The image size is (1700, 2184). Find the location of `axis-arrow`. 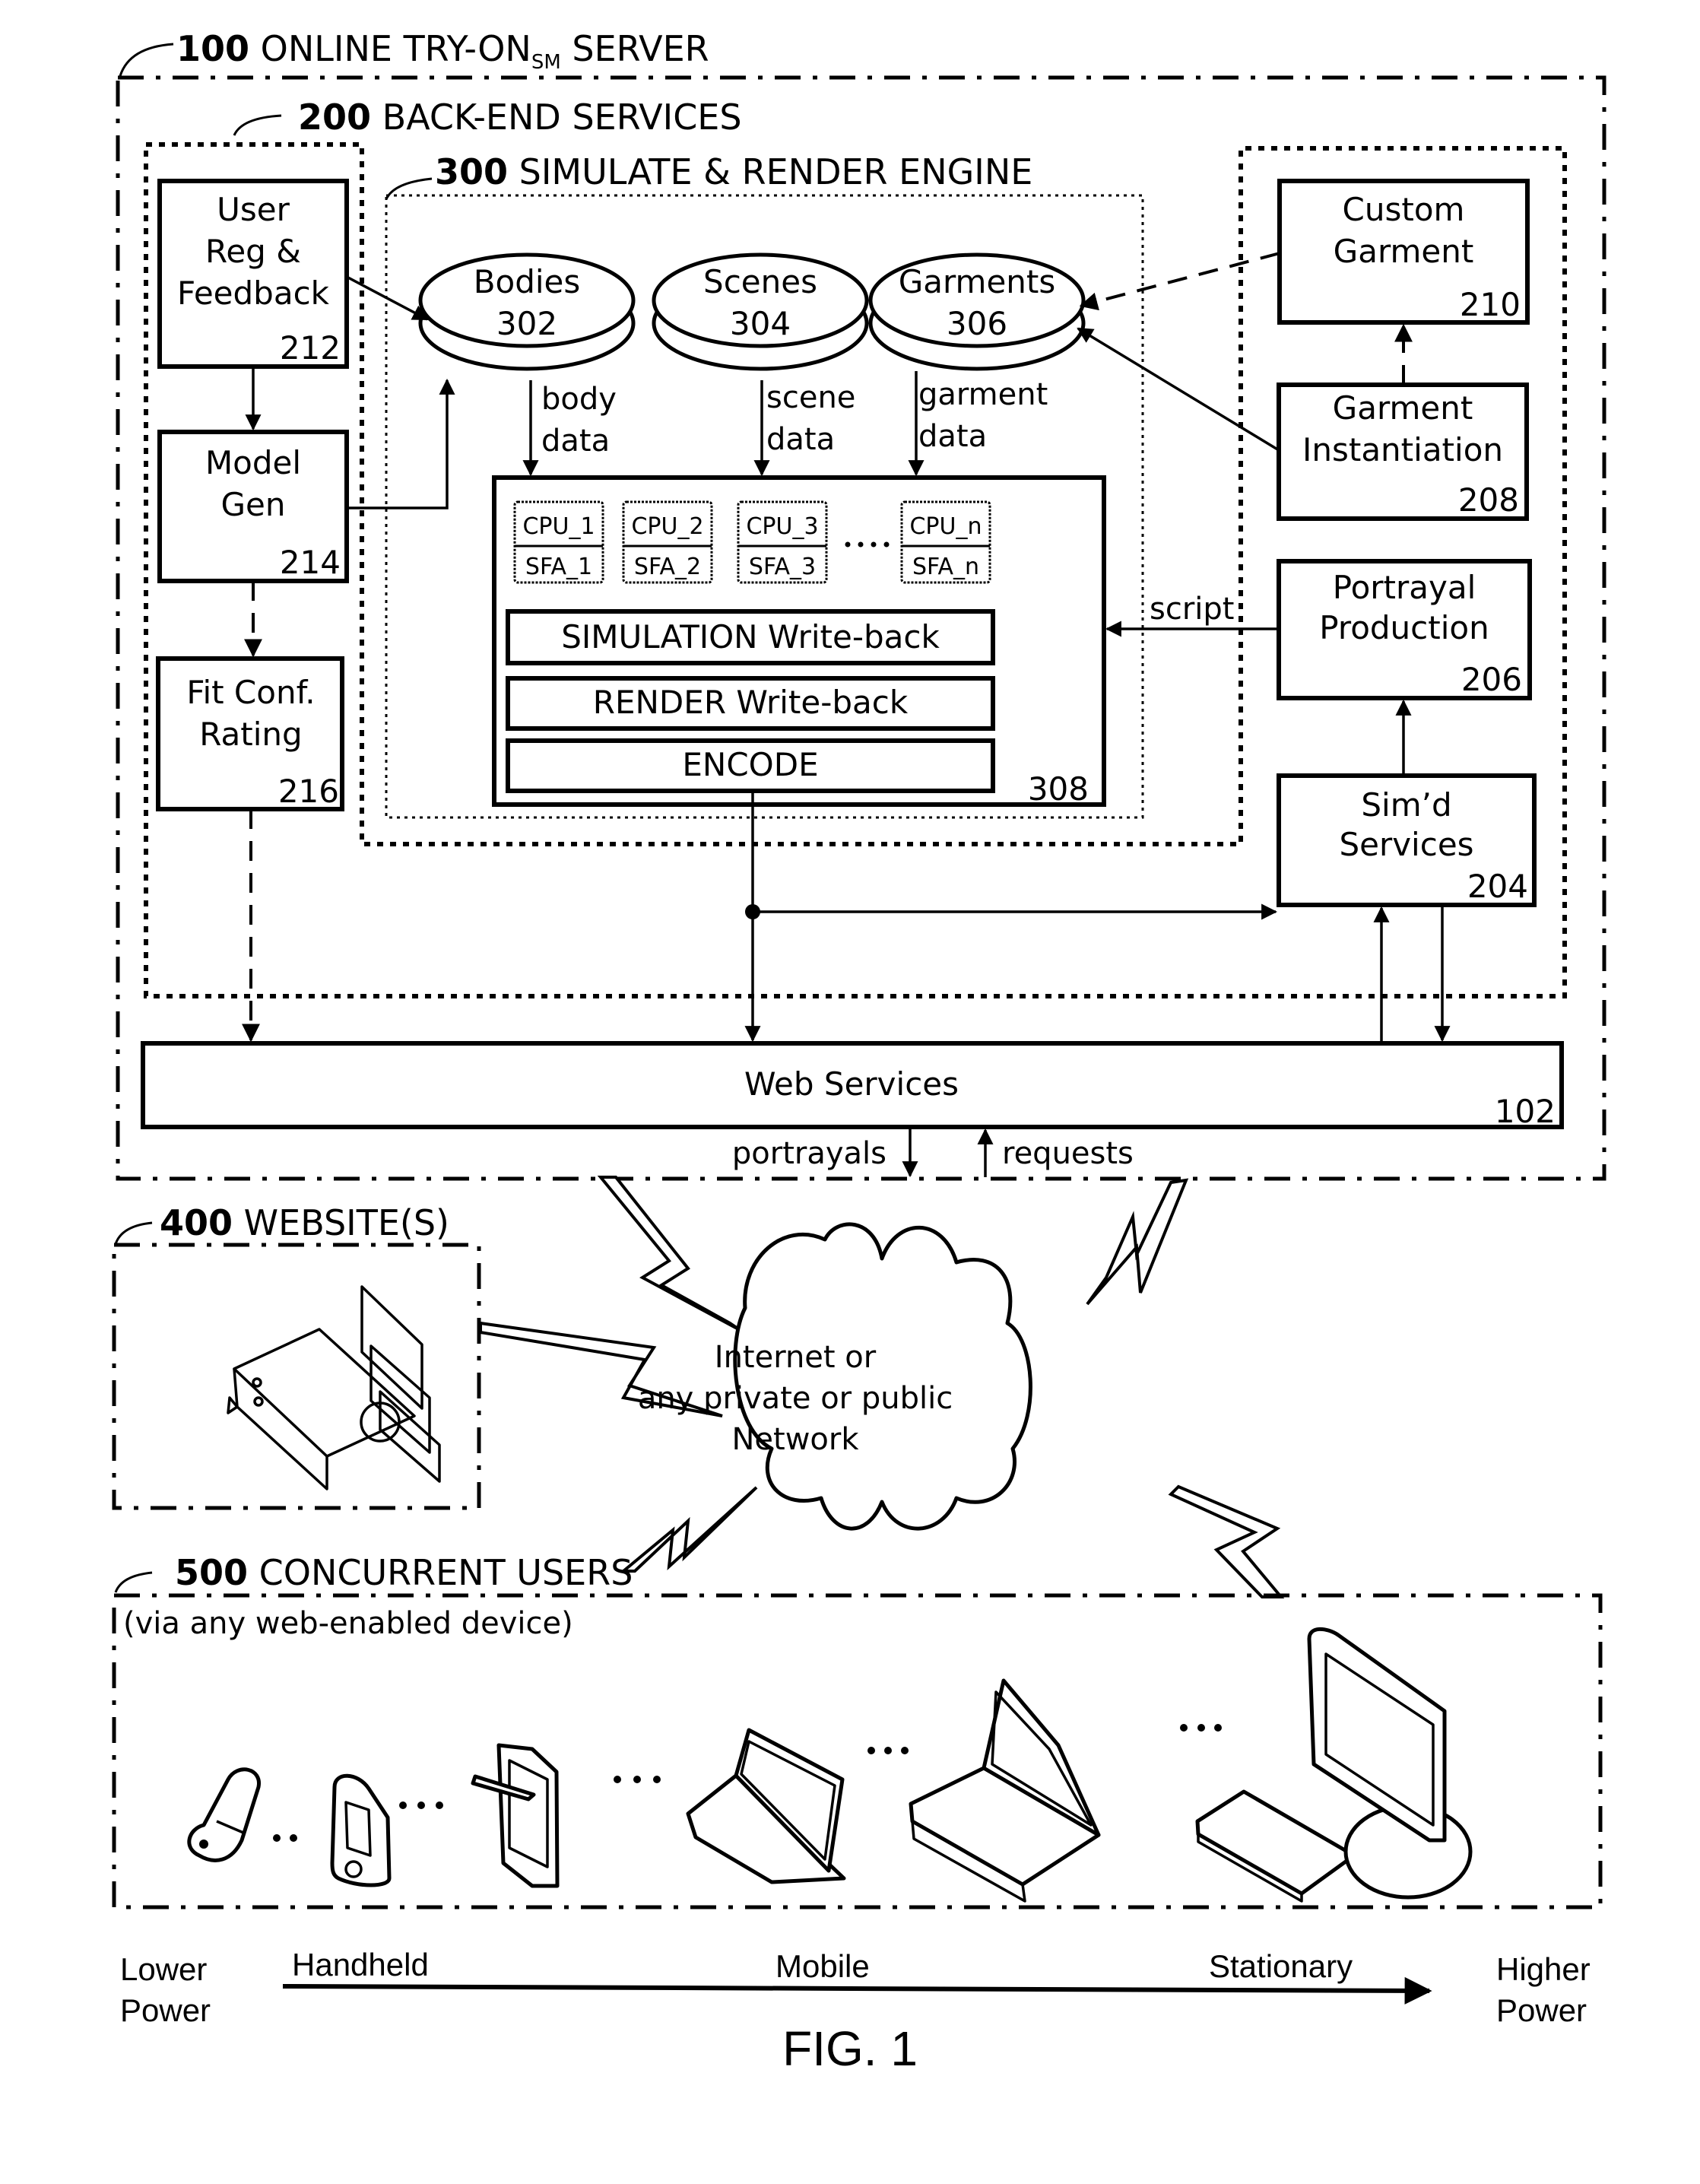

axis-arrow is located at coordinates (857, 1990).